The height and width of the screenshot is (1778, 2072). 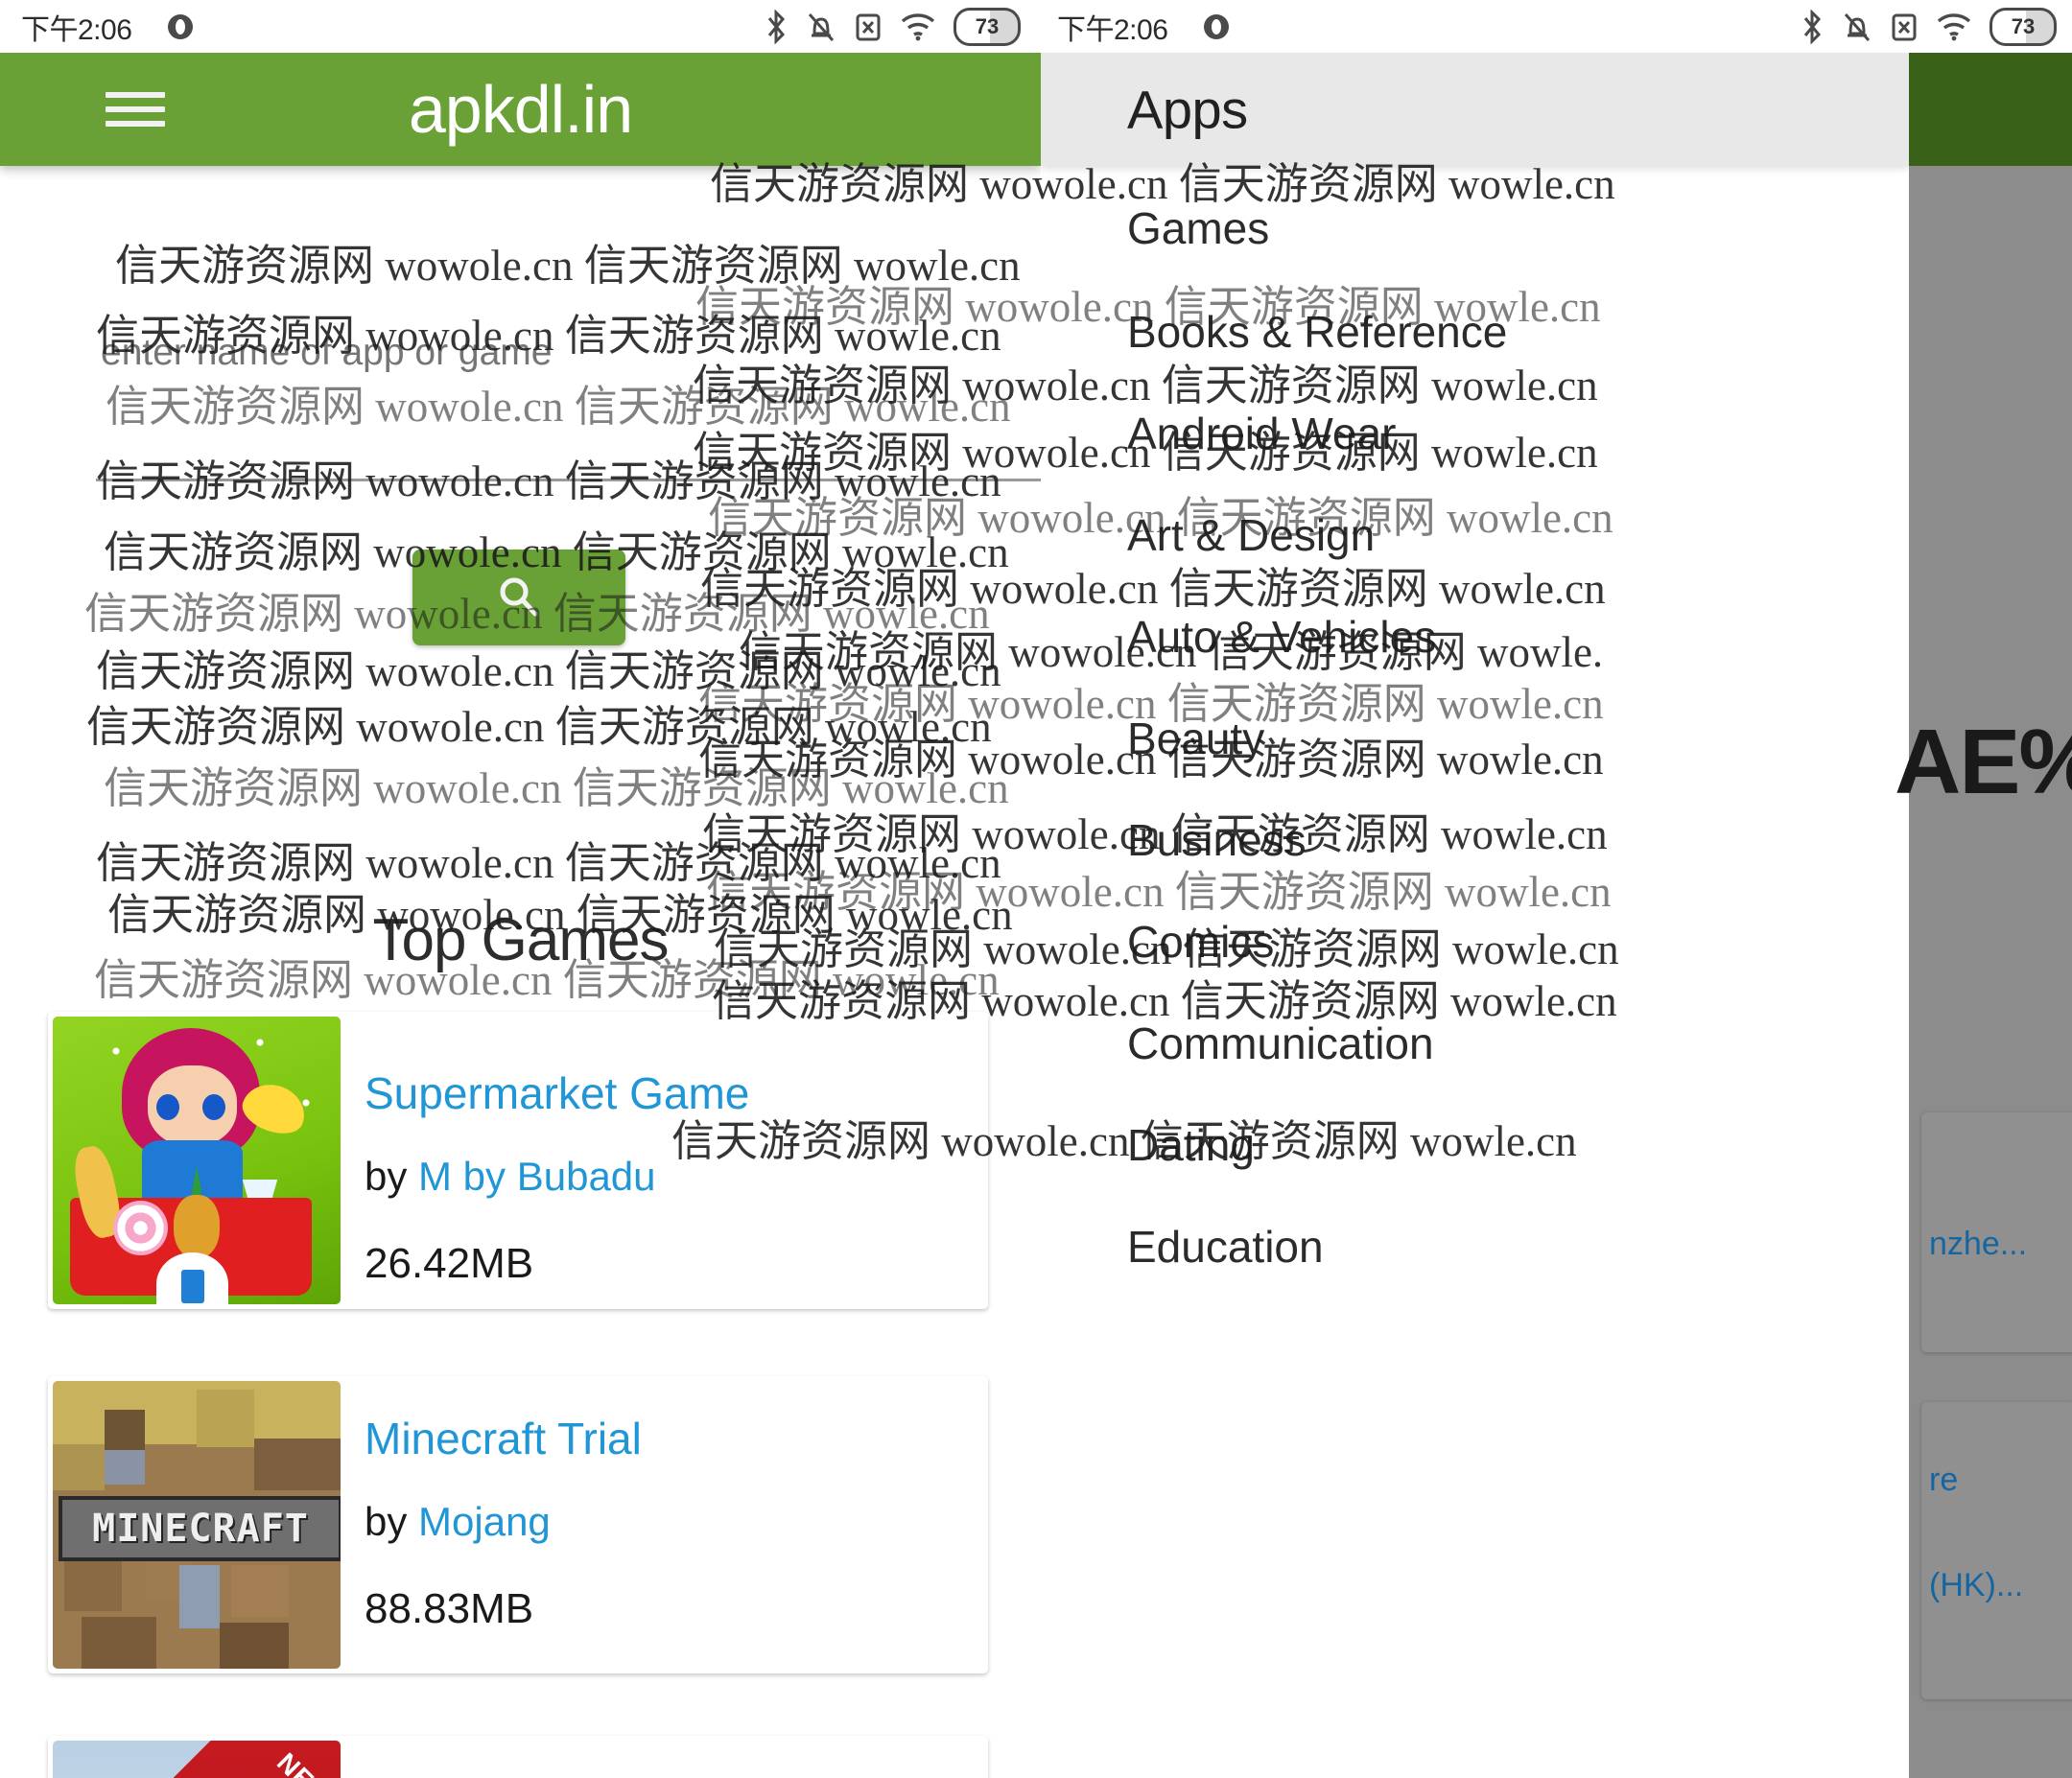 I want to click on game-thumbnail-minecraft: MINECRAFT, so click(x=197, y=1525).